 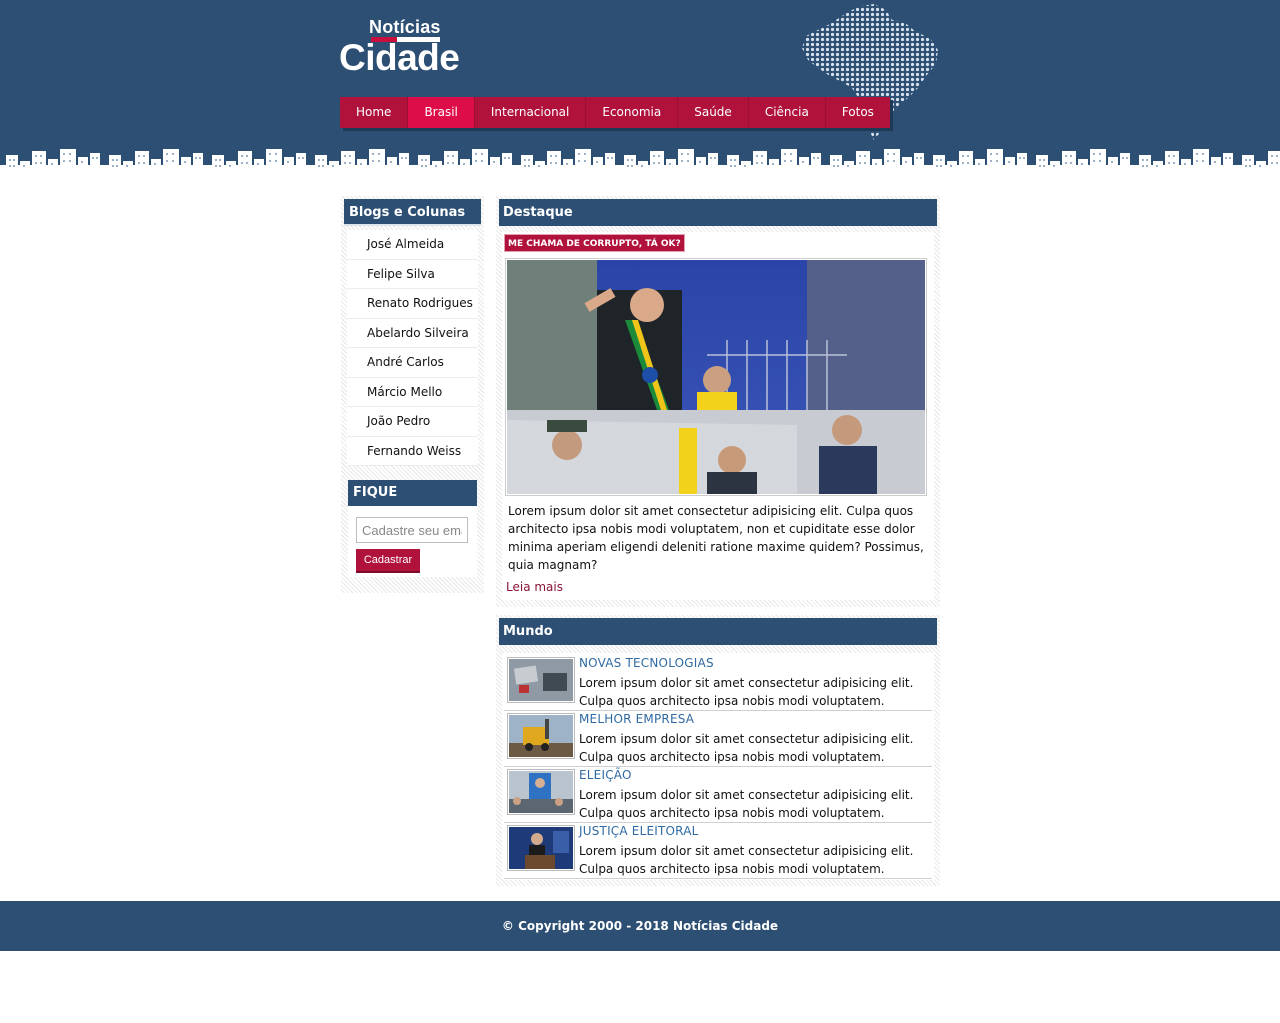 What do you see at coordinates (412, 304) in the screenshot?
I see `sidebar-item-renato-rodrigues: Renato Rodrigues` at bounding box center [412, 304].